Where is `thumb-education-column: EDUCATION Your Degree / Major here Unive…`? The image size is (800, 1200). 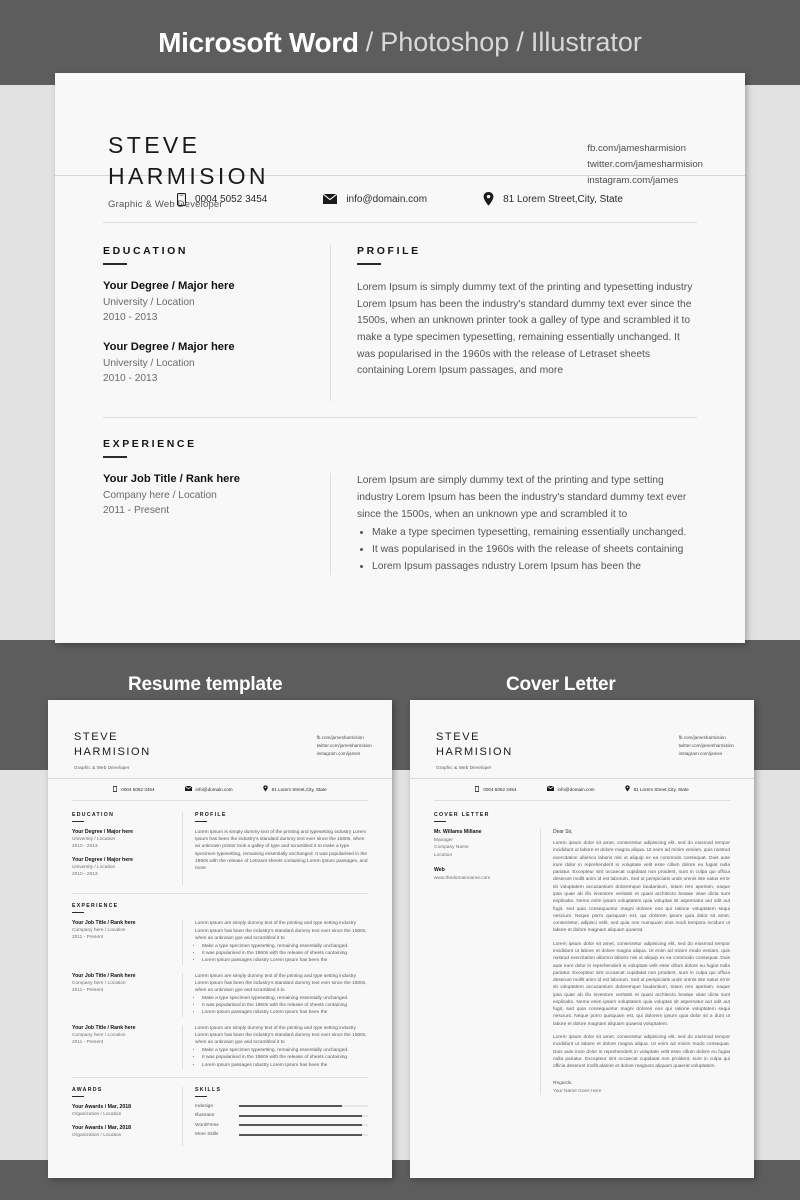 thumb-education-column: EDUCATION Your Degree / Major here Unive… is located at coordinates (127, 848).